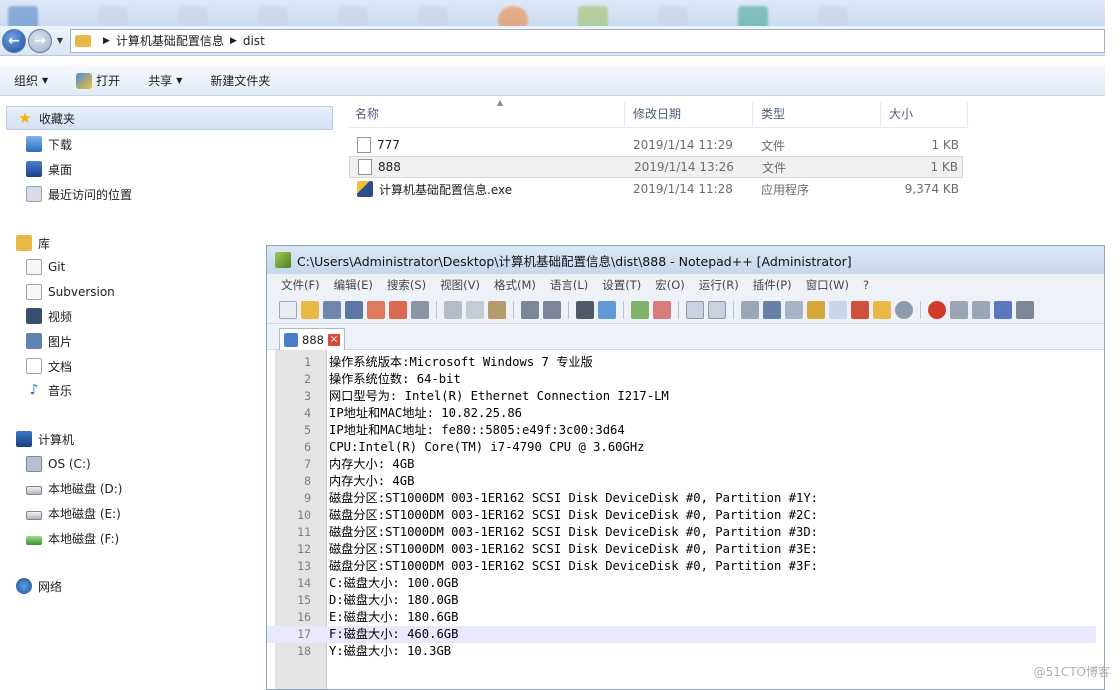  What do you see at coordinates (49, 169) in the screenshot?
I see `sidebar-item-desktop: 桌面` at bounding box center [49, 169].